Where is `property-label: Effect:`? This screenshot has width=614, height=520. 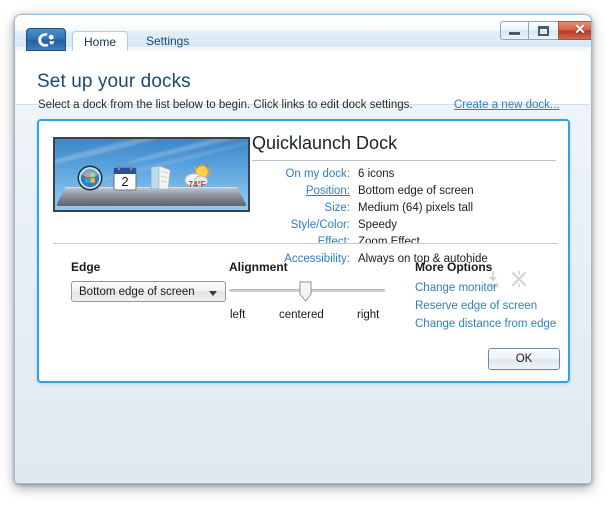 property-label: Effect: is located at coordinates (333, 242).